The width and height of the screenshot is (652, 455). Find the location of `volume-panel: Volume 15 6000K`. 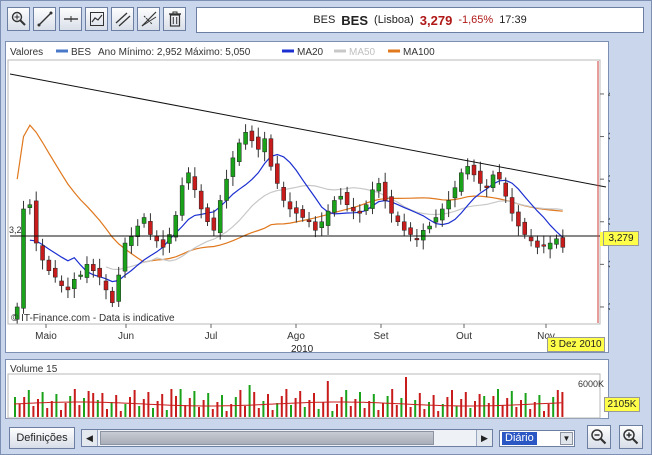

volume-panel: Volume 15 6000K is located at coordinates (307, 389).